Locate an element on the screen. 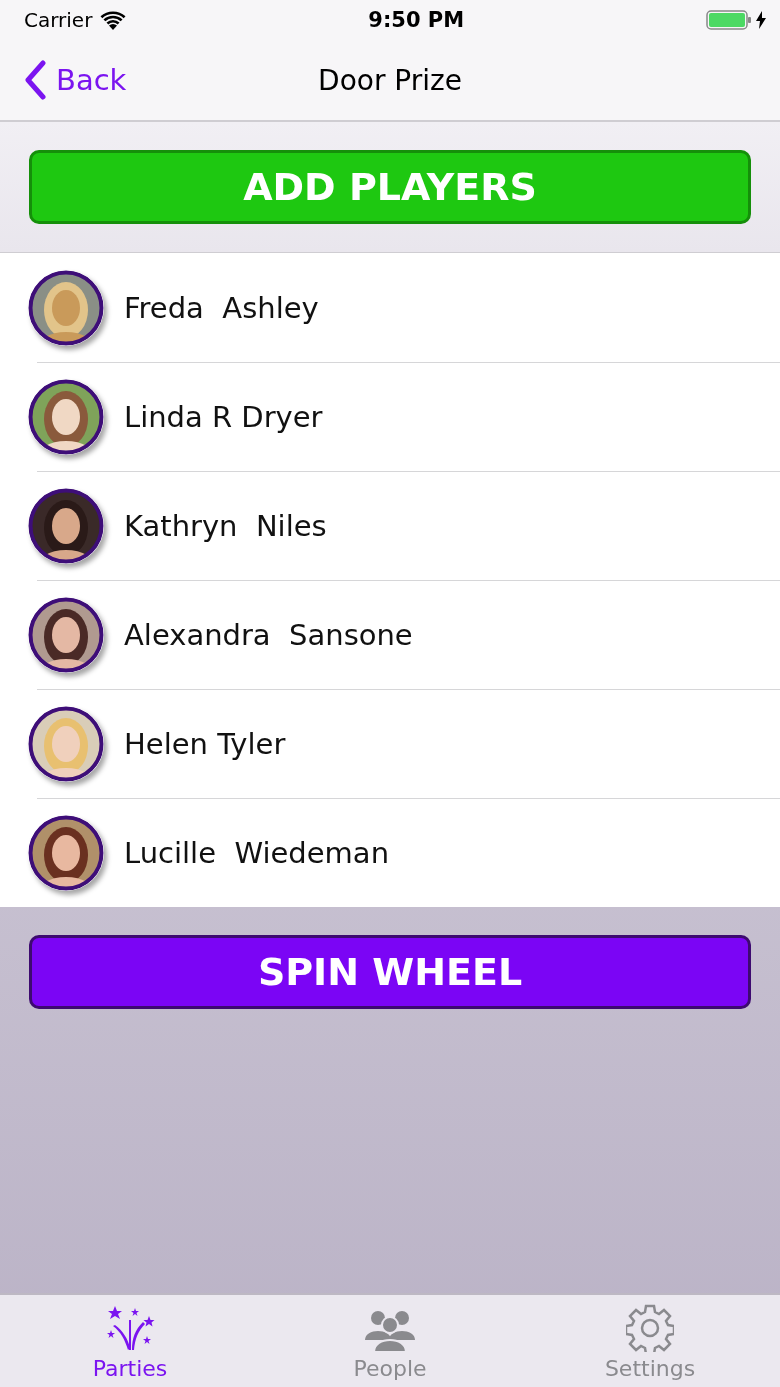 Image resolution: width=780 pixels, height=1387 pixels. player-name: Kathryn Niles is located at coordinates (225, 525).